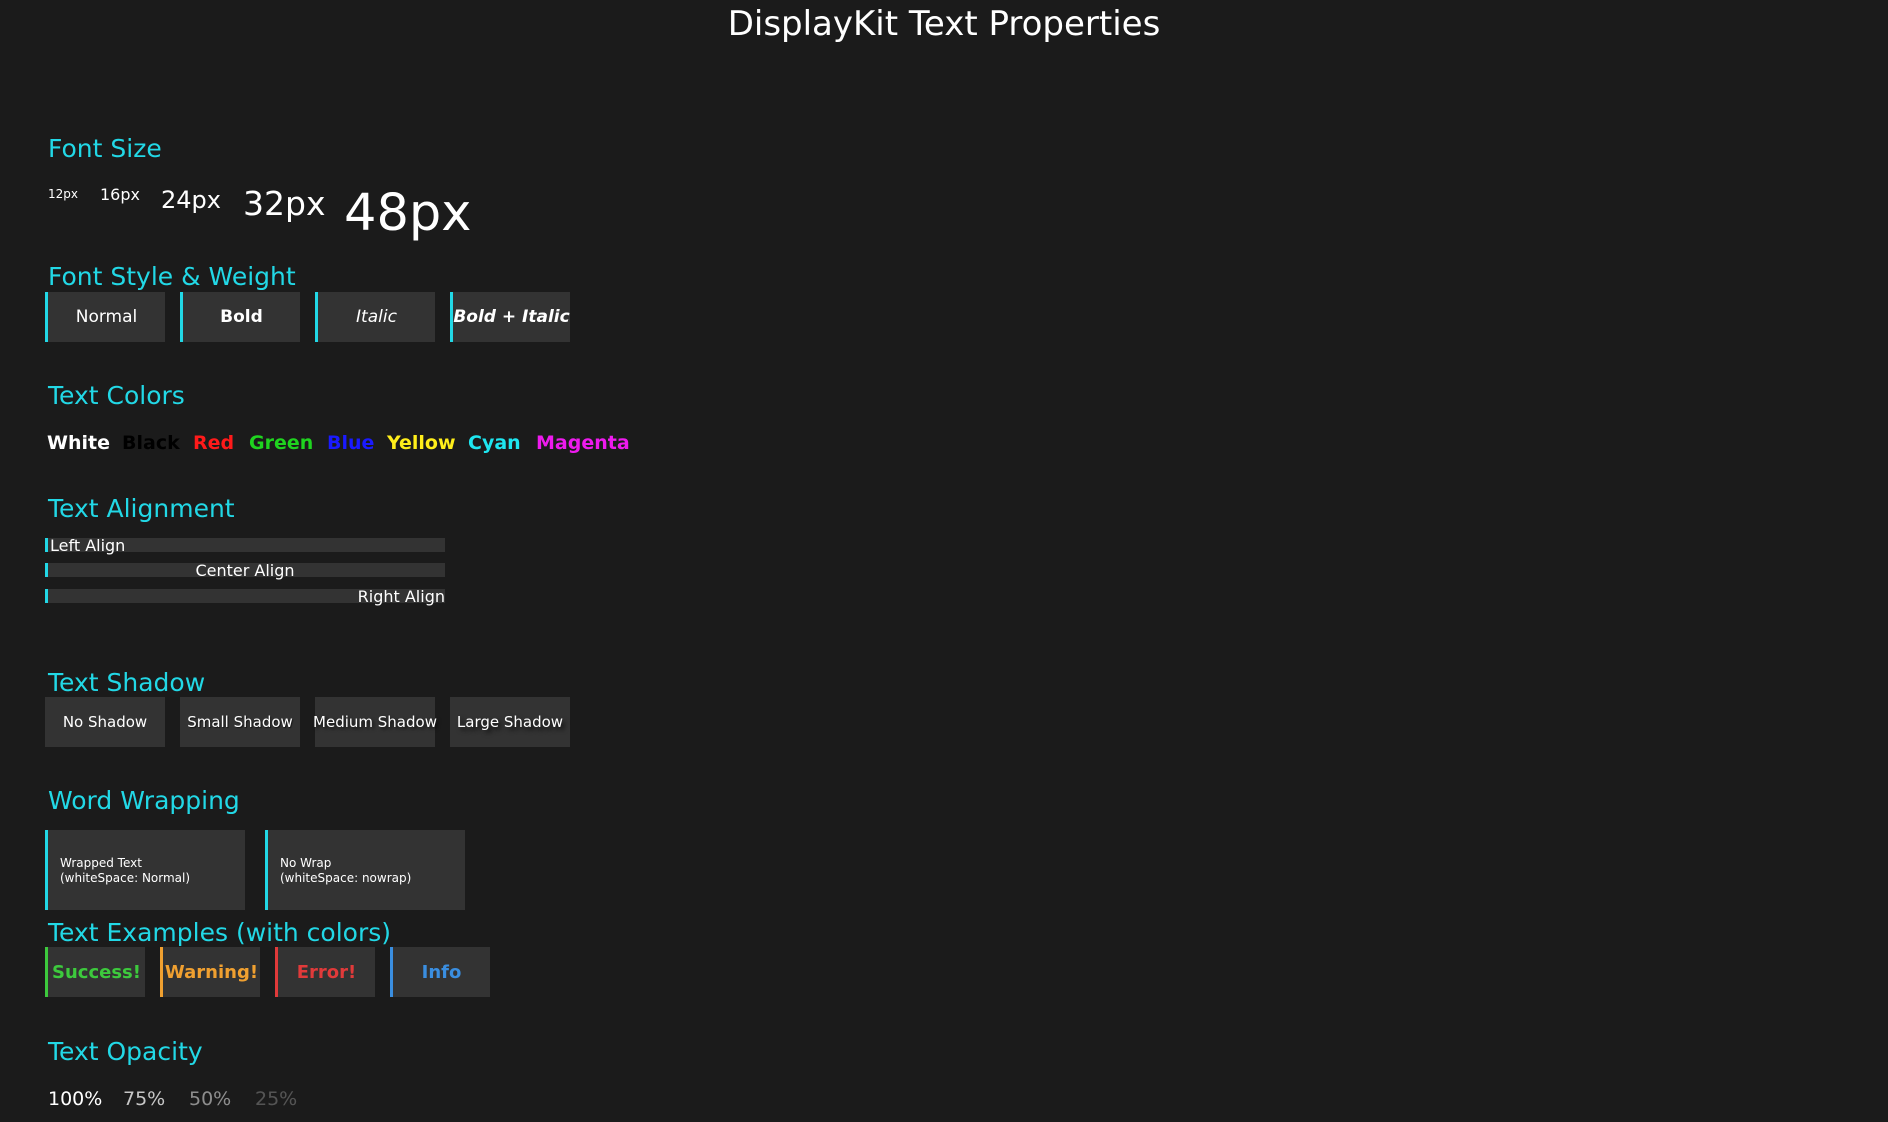 Image resolution: width=1888 pixels, height=1122 pixels. I want to click on style-normal-box: Normal, so click(105, 317).